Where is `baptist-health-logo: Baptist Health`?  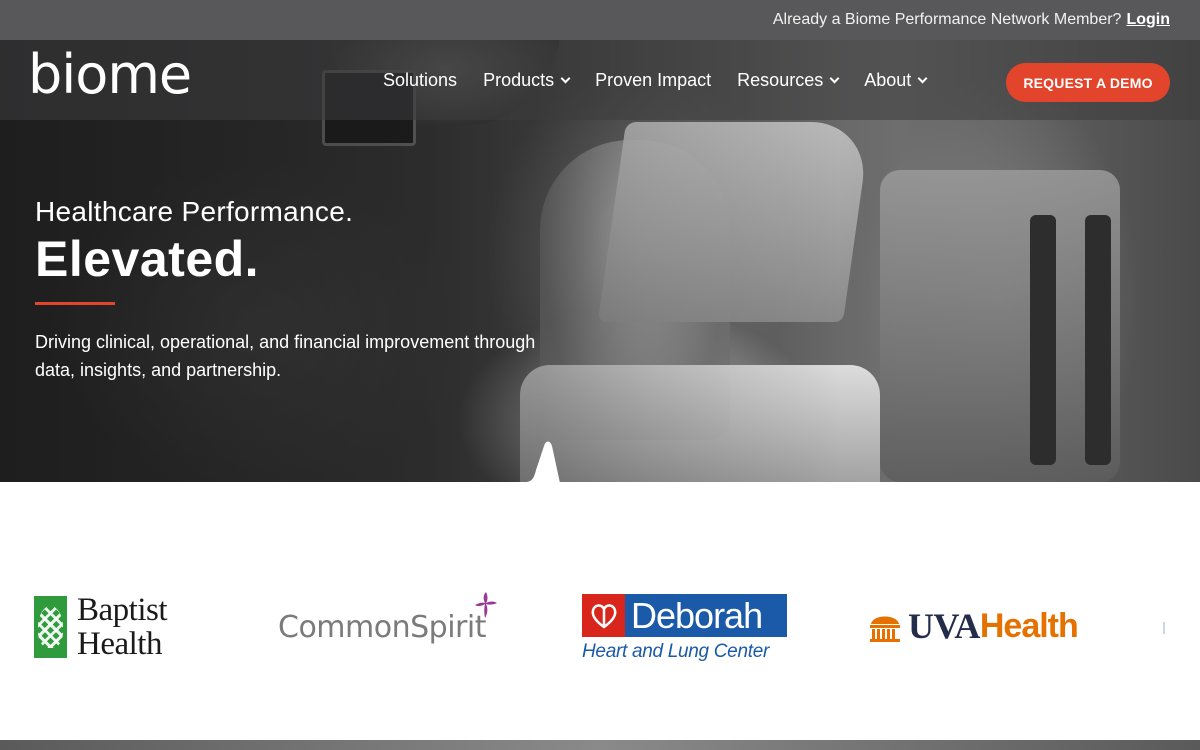
baptist-health-logo: Baptist Health is located at coordinates (101, 627).